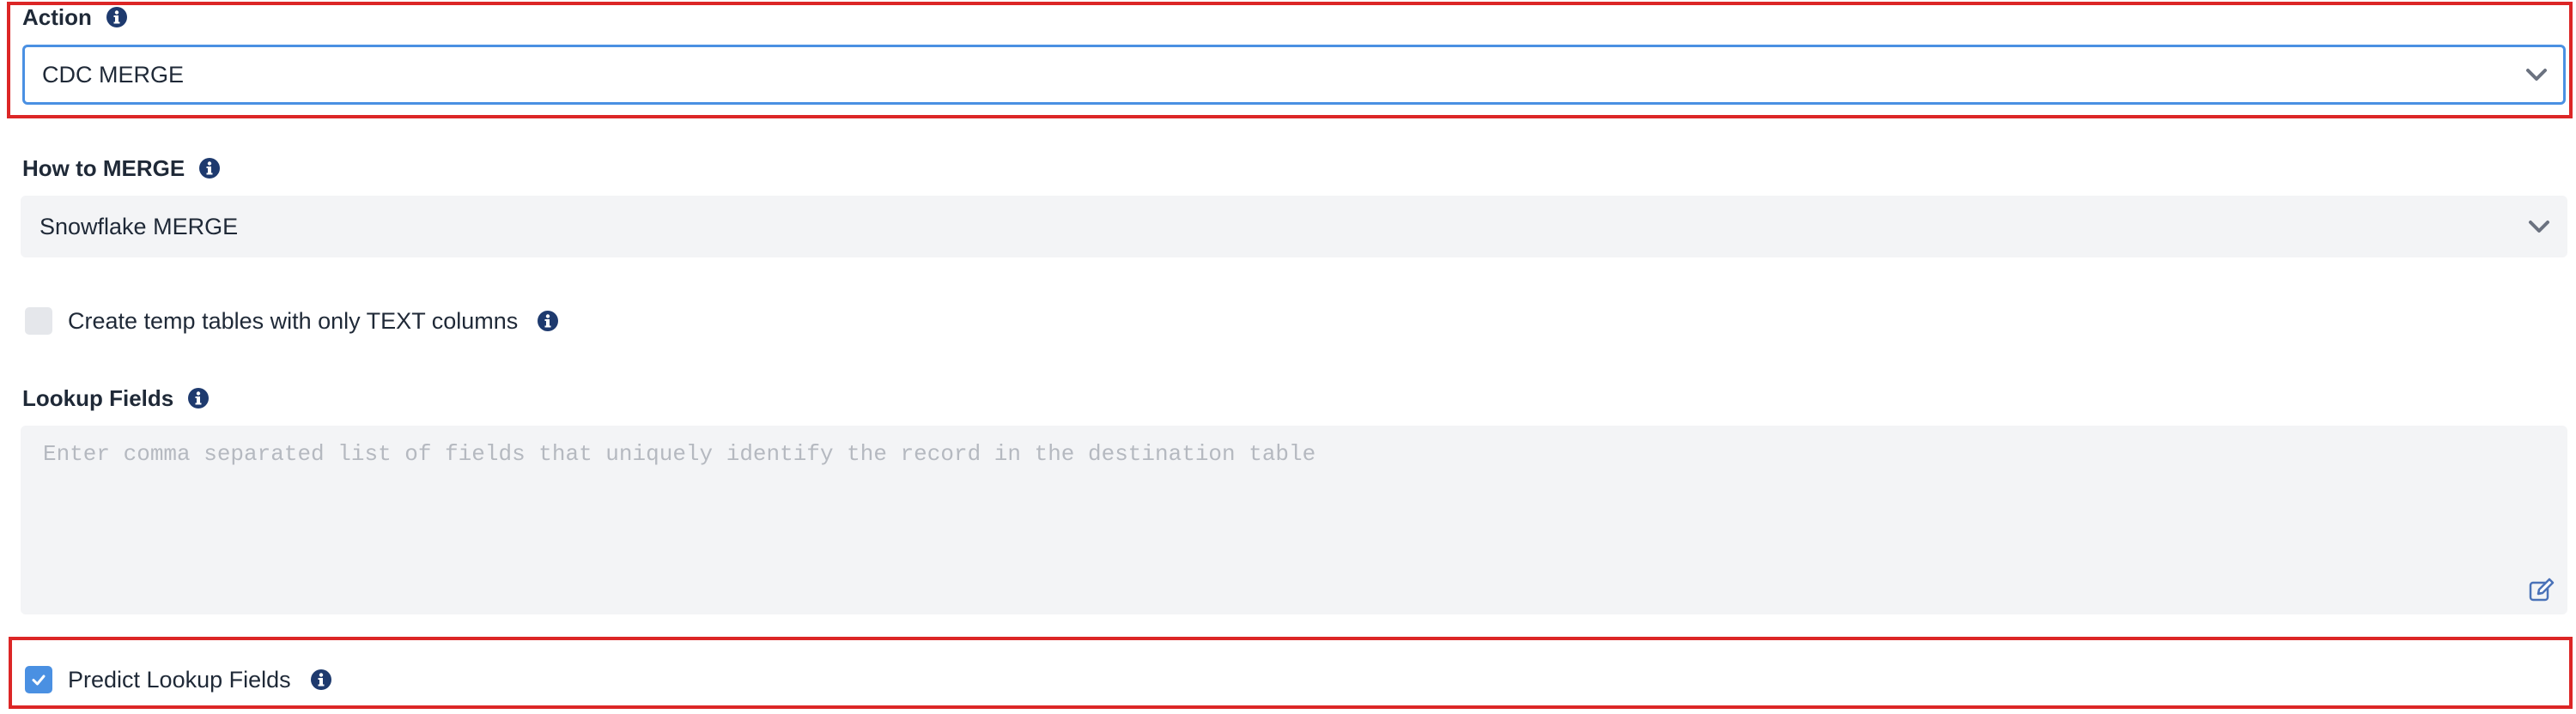 The image size is (2576, 714). Describe the element at coordinates (2541, 590) in the screenshot. I see `edit-icon` at that location.